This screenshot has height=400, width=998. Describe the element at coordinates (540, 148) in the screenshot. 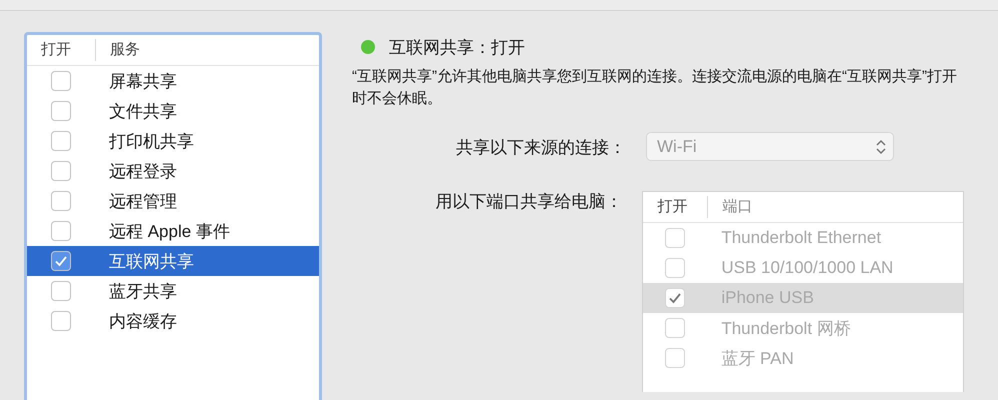

I see `source-label: 共享以下来源的连接：` at that location.